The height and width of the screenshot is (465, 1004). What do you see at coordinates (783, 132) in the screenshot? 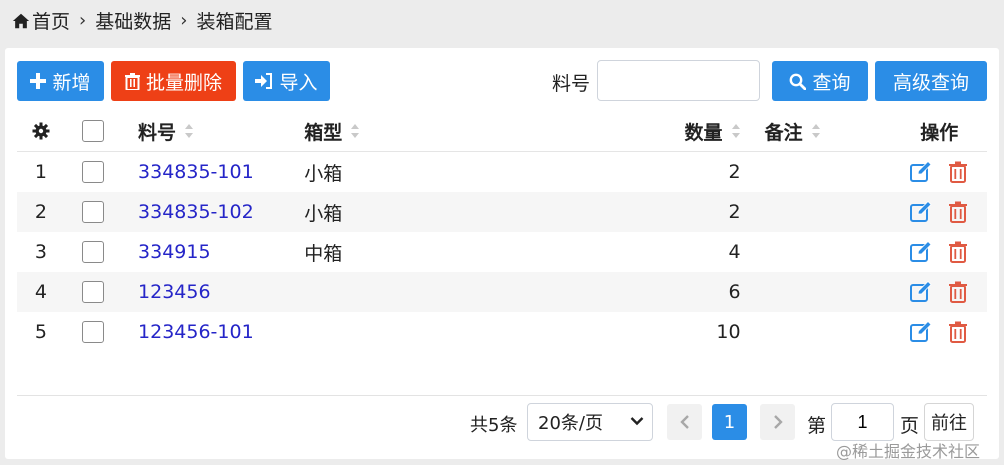
I see `header-note-label: 备注` at bounding box center [783, 132].